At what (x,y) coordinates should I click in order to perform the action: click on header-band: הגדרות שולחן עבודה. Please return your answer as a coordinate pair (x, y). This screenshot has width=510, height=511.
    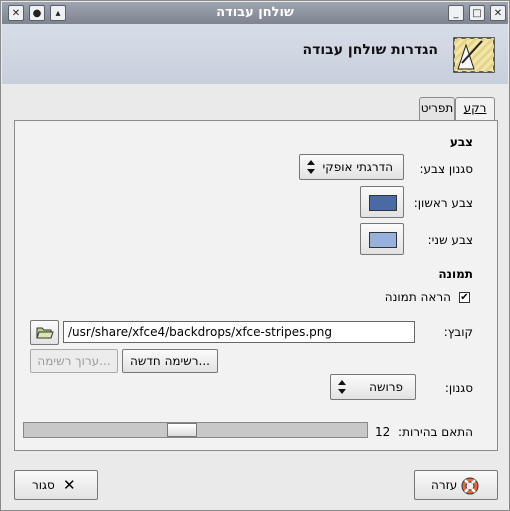
    Looking at the image, I should click on (255, 54).